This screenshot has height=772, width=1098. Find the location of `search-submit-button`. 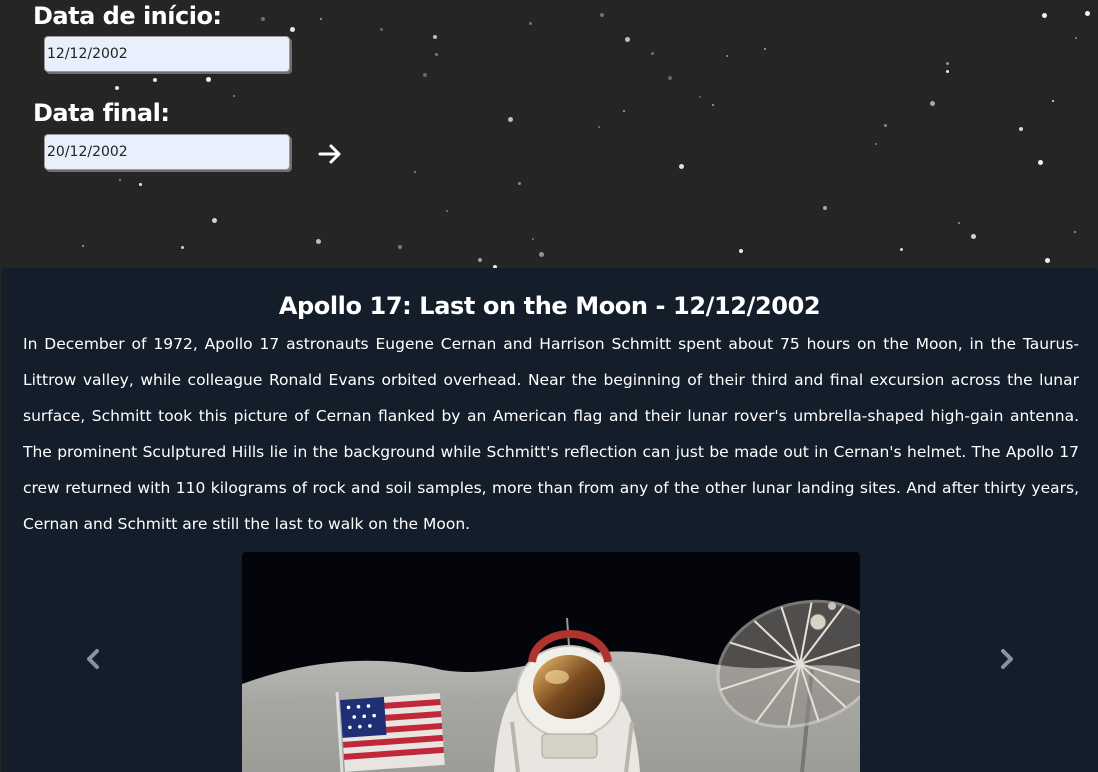

search-submit-button is located at coordinates (330, 154).